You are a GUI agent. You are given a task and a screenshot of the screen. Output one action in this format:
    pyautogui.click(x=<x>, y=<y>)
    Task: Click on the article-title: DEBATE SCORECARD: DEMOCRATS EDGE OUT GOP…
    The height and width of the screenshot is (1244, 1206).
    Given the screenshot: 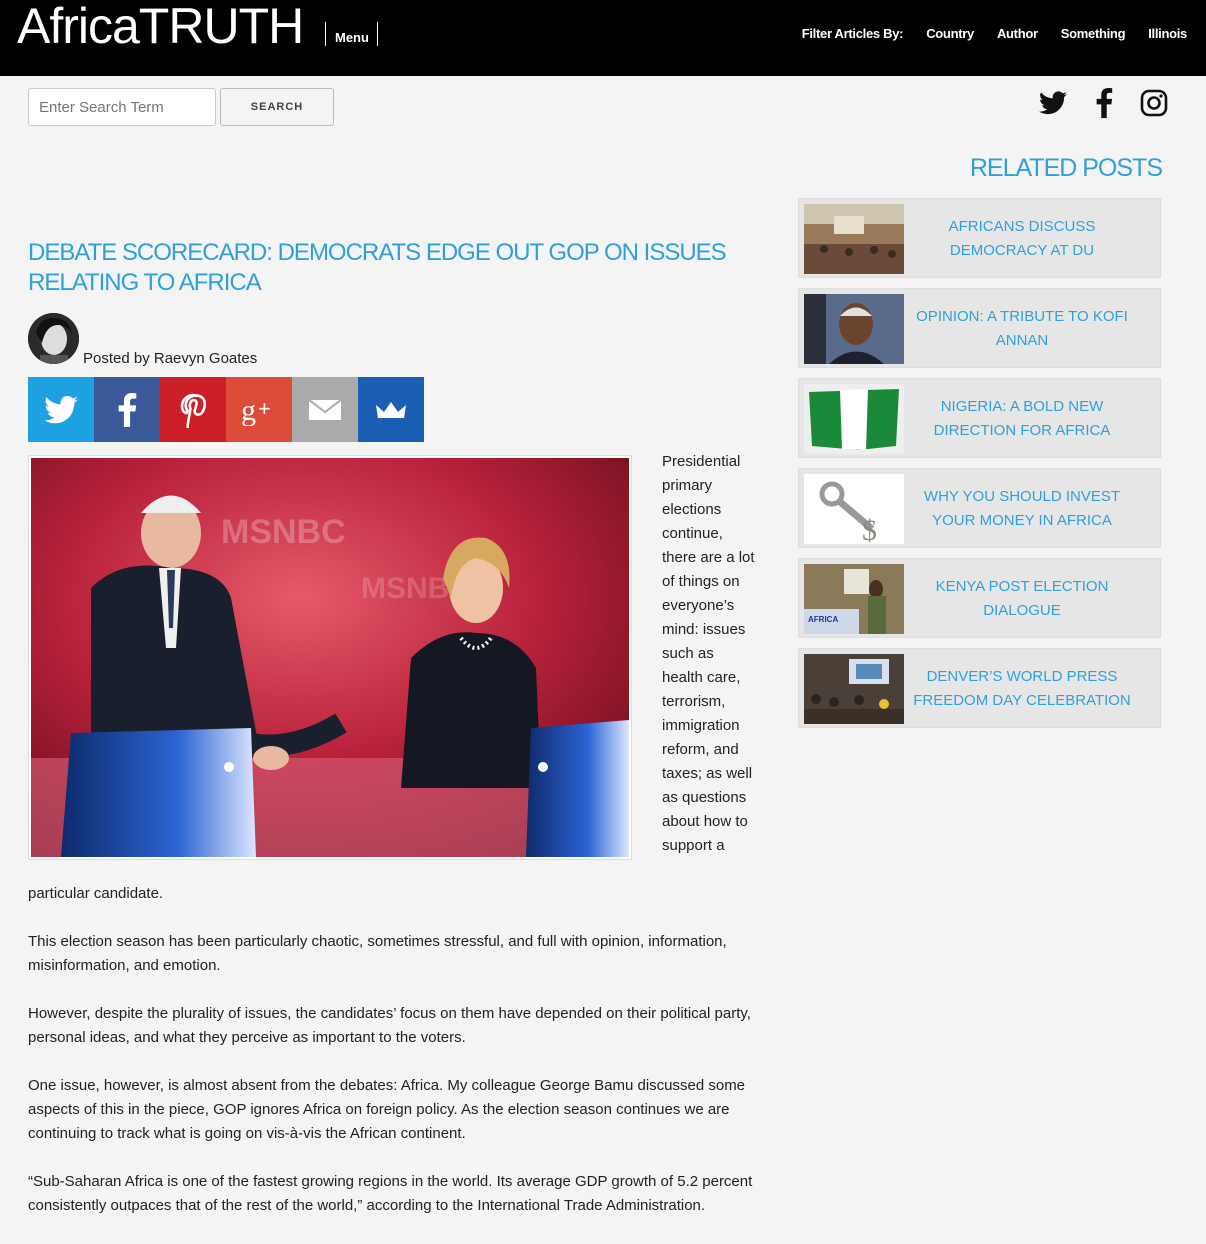 What is the action you would take?
    pyautogui.click(x=377, y=267)
    